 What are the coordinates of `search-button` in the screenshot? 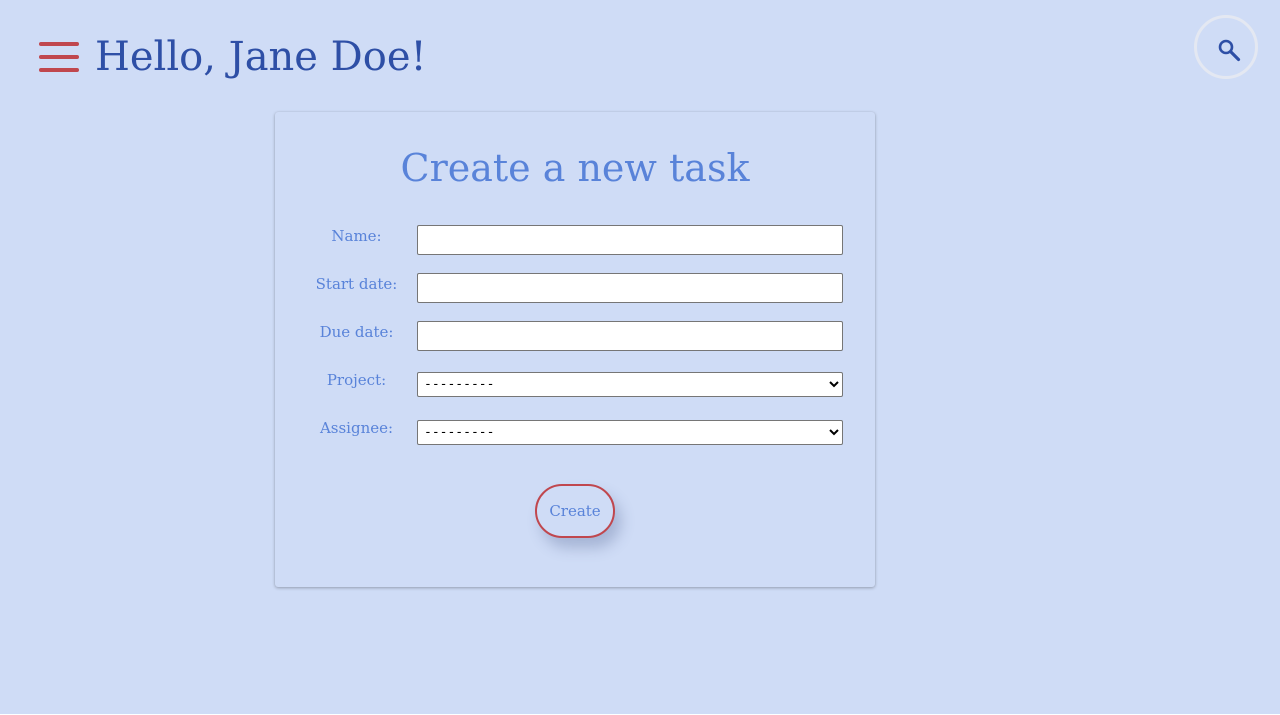 It's located at (1226, 47).